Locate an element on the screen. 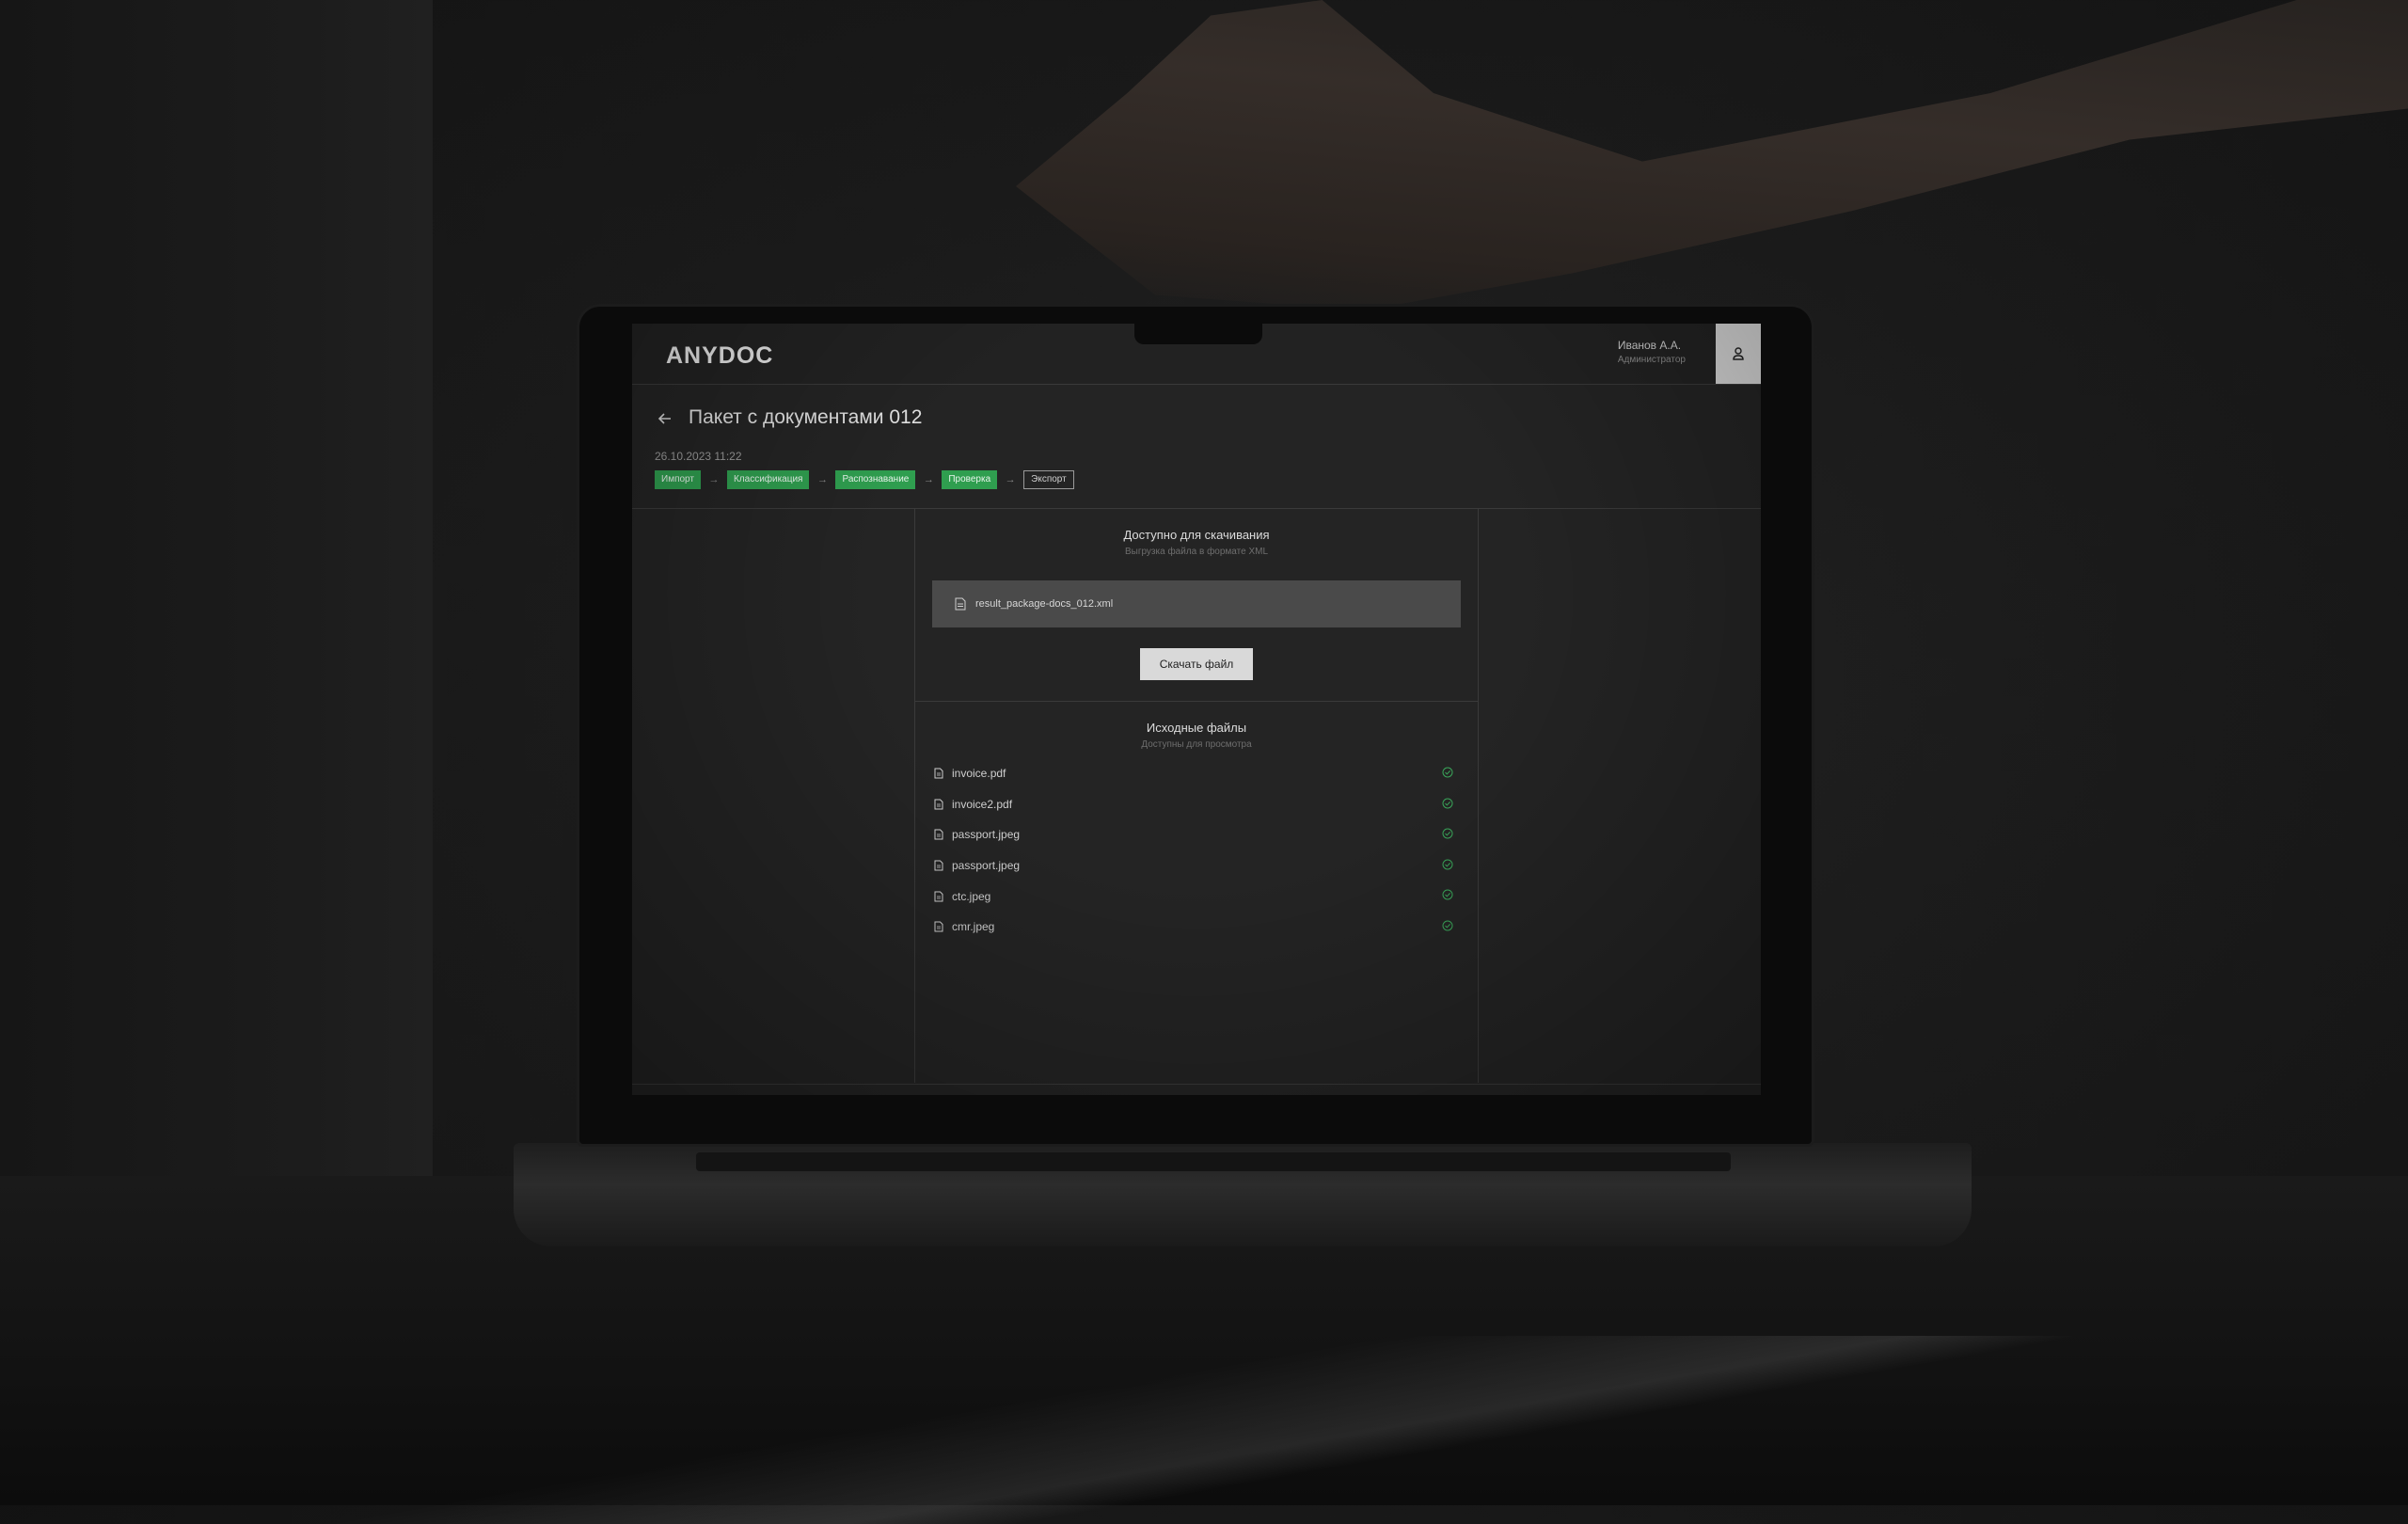 The width and height of the screenshot is (2408, 1524). page-title: Пакет с документами 012 is located at coordinates (806, 417).